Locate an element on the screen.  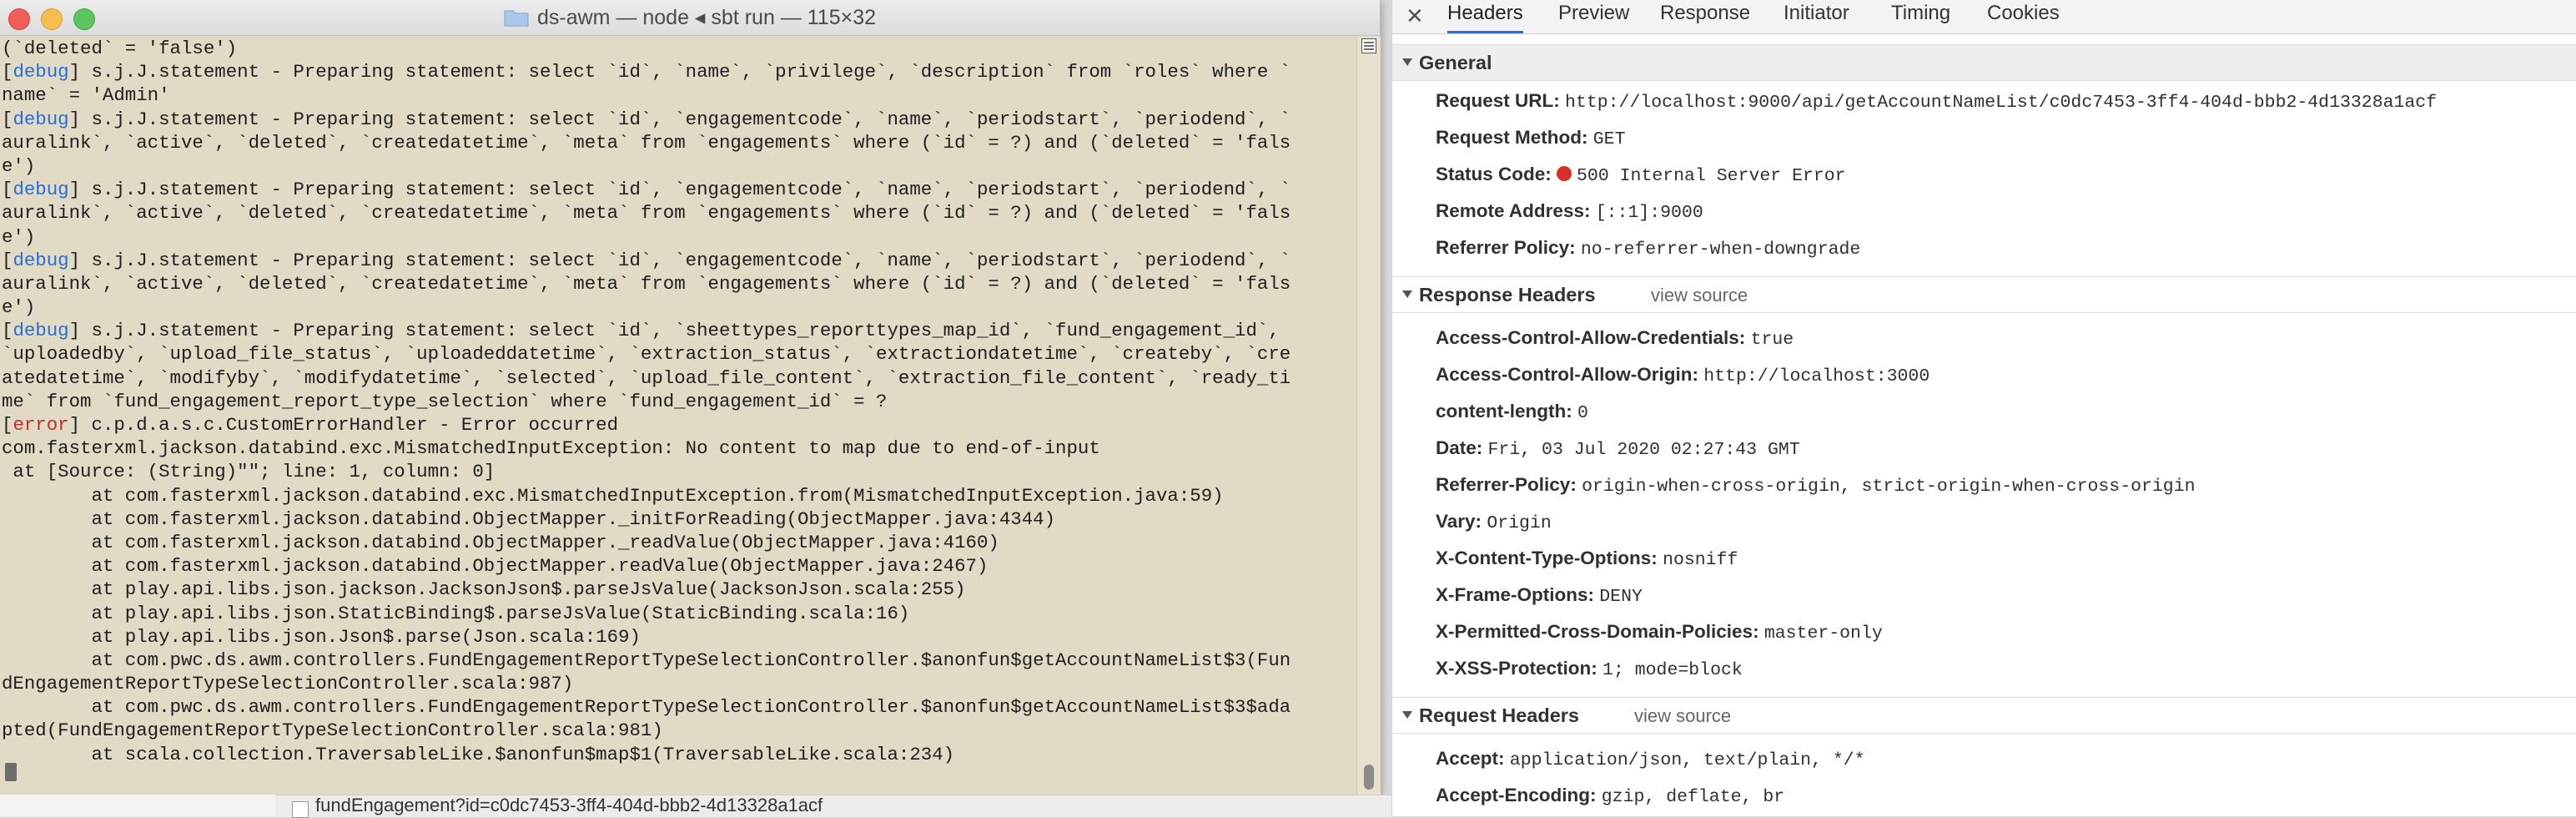
tab-preview: Preview is located at coordinates (1593, 16).